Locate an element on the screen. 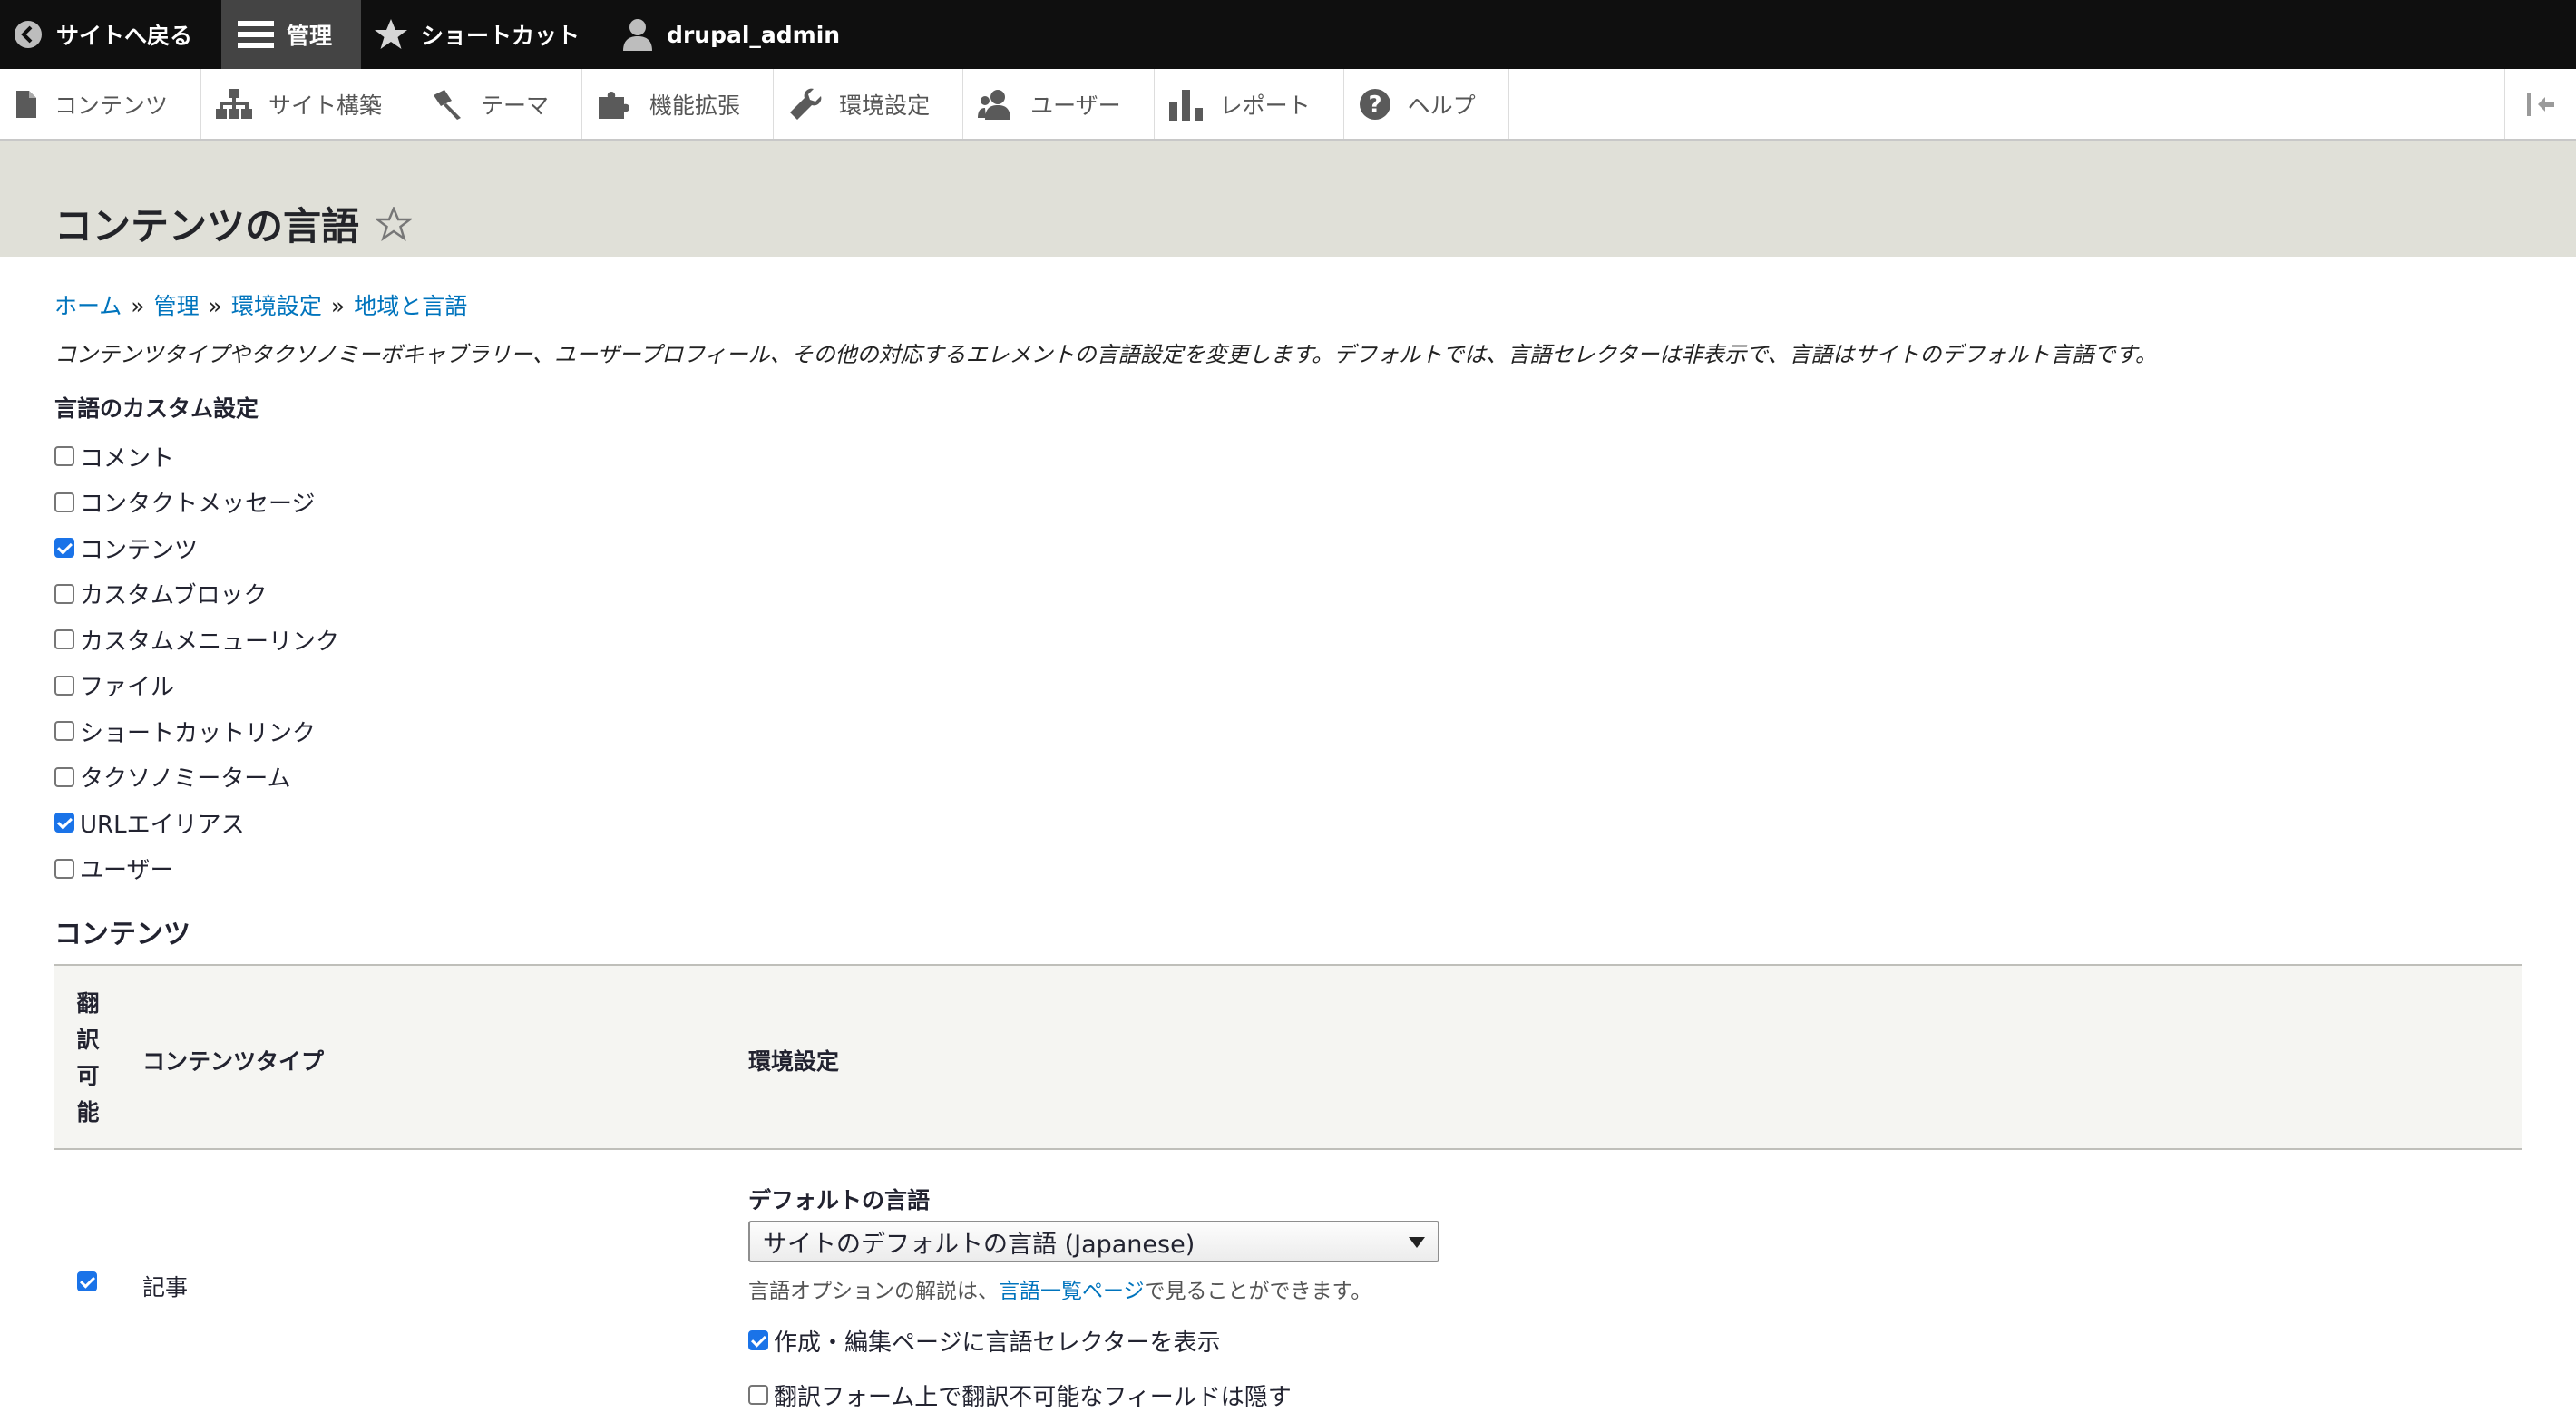  custom-setting-url-alias: URLエイリアス is located at coordinates (196, 823).